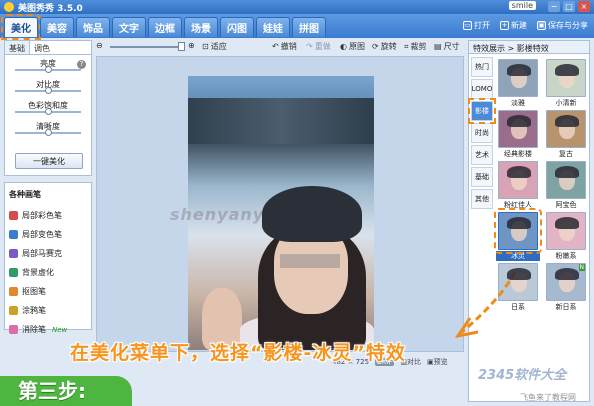 This screenshot has width=594, height=406. I want to click on effects-breadcrumb: 特效展示 > 影楼特效, so click(529, 47).